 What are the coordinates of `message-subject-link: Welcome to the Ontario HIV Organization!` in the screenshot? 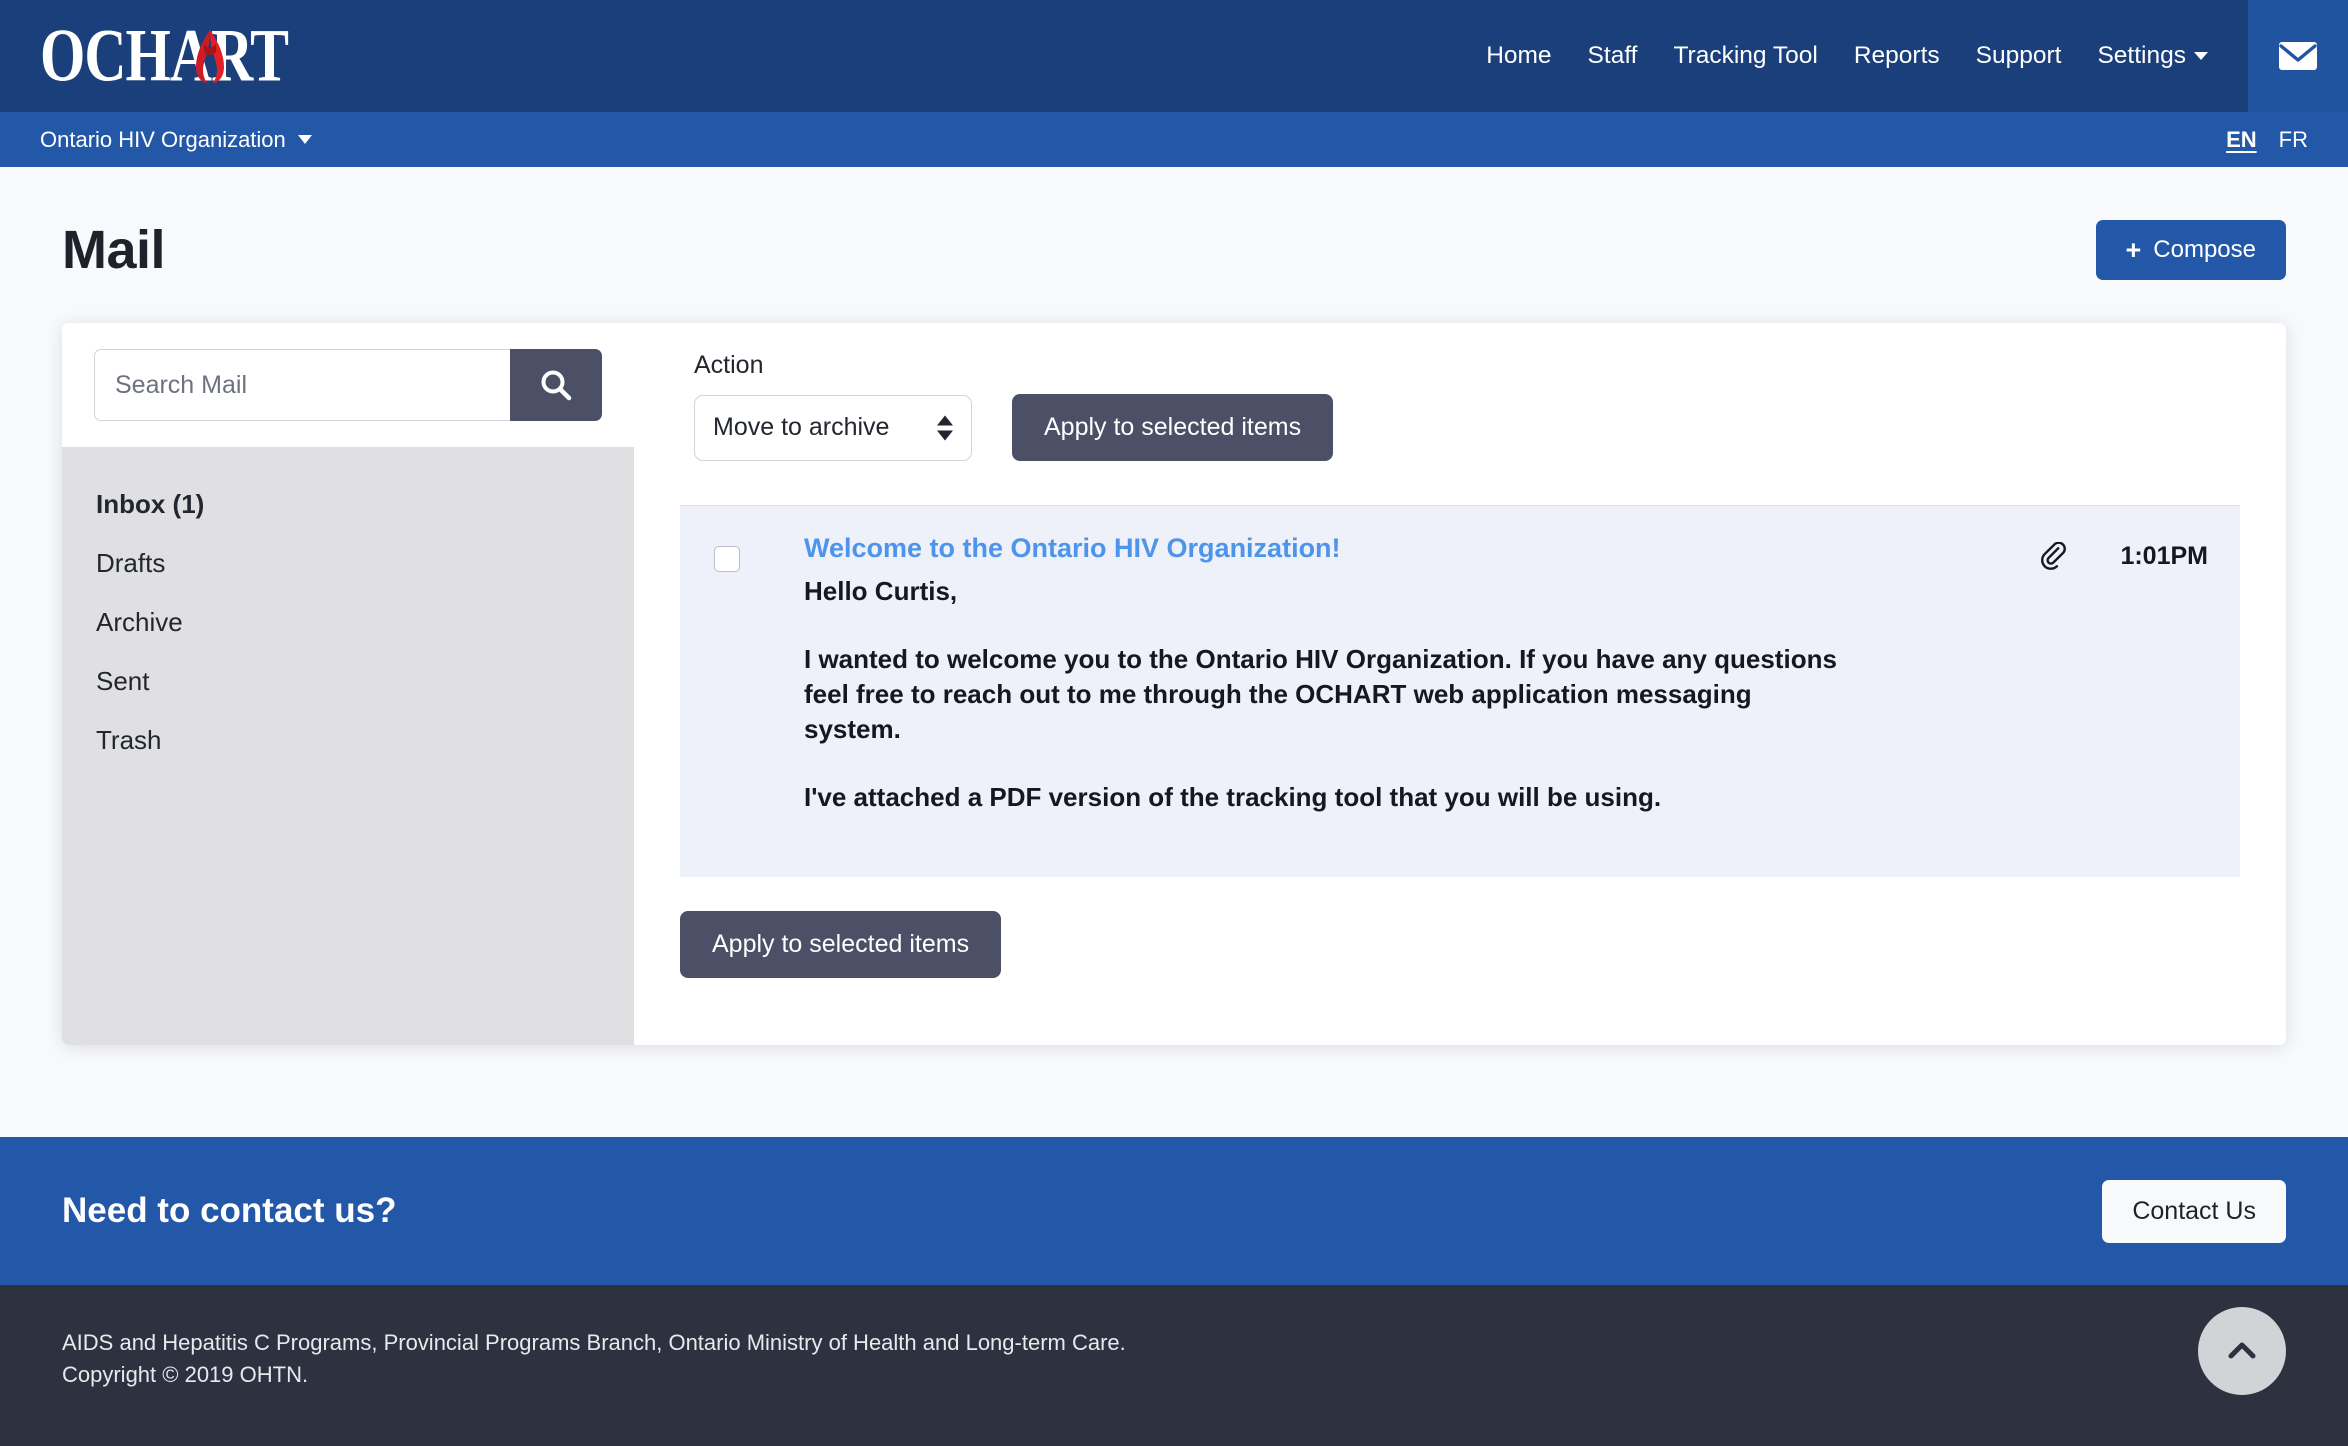 It's located at (1072, 549).